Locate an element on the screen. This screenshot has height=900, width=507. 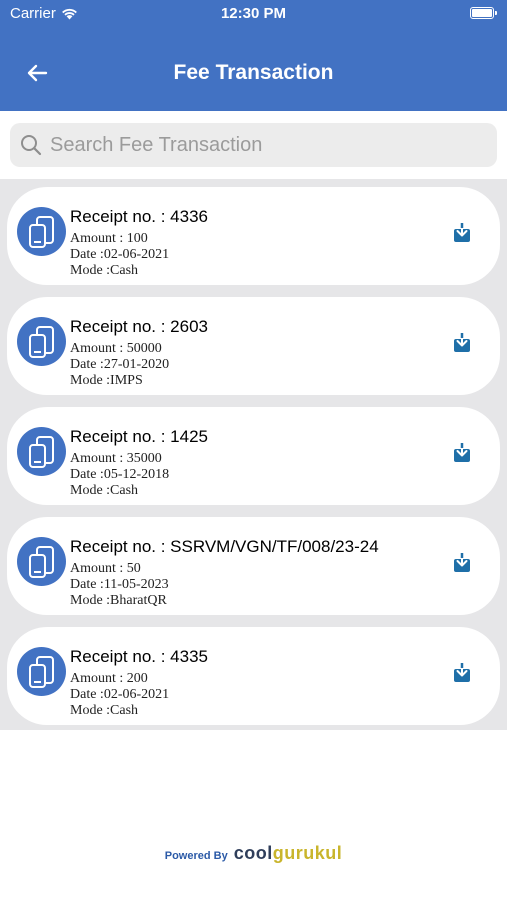
amount-text: Amount : 35000 is located at coordinates (116, 458).